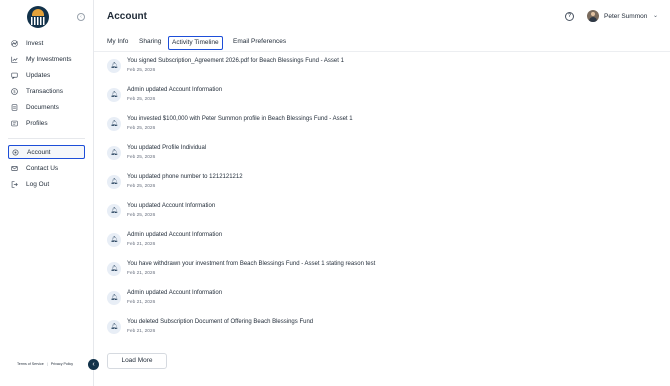 The image size is (670, 386). I want to click on message-icon, so click(14, 75).